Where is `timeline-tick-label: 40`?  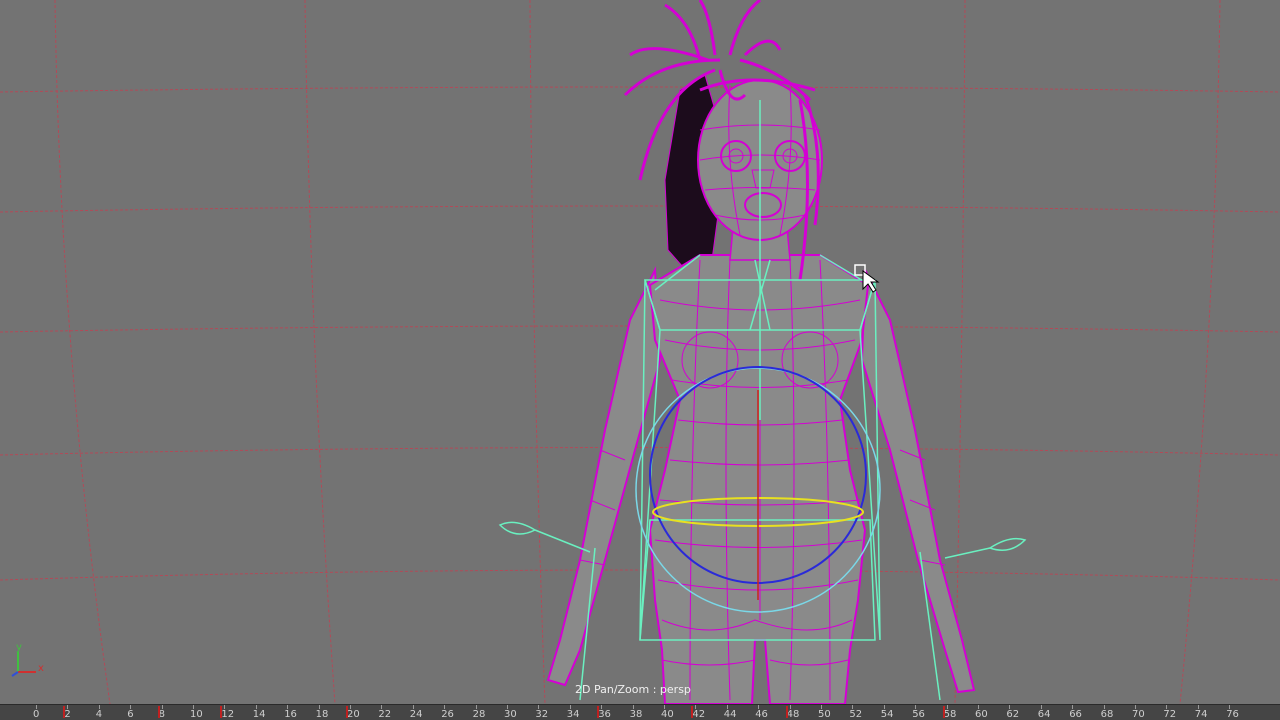 timeline-tick-label: 40 is located at coordinates (667, 714).